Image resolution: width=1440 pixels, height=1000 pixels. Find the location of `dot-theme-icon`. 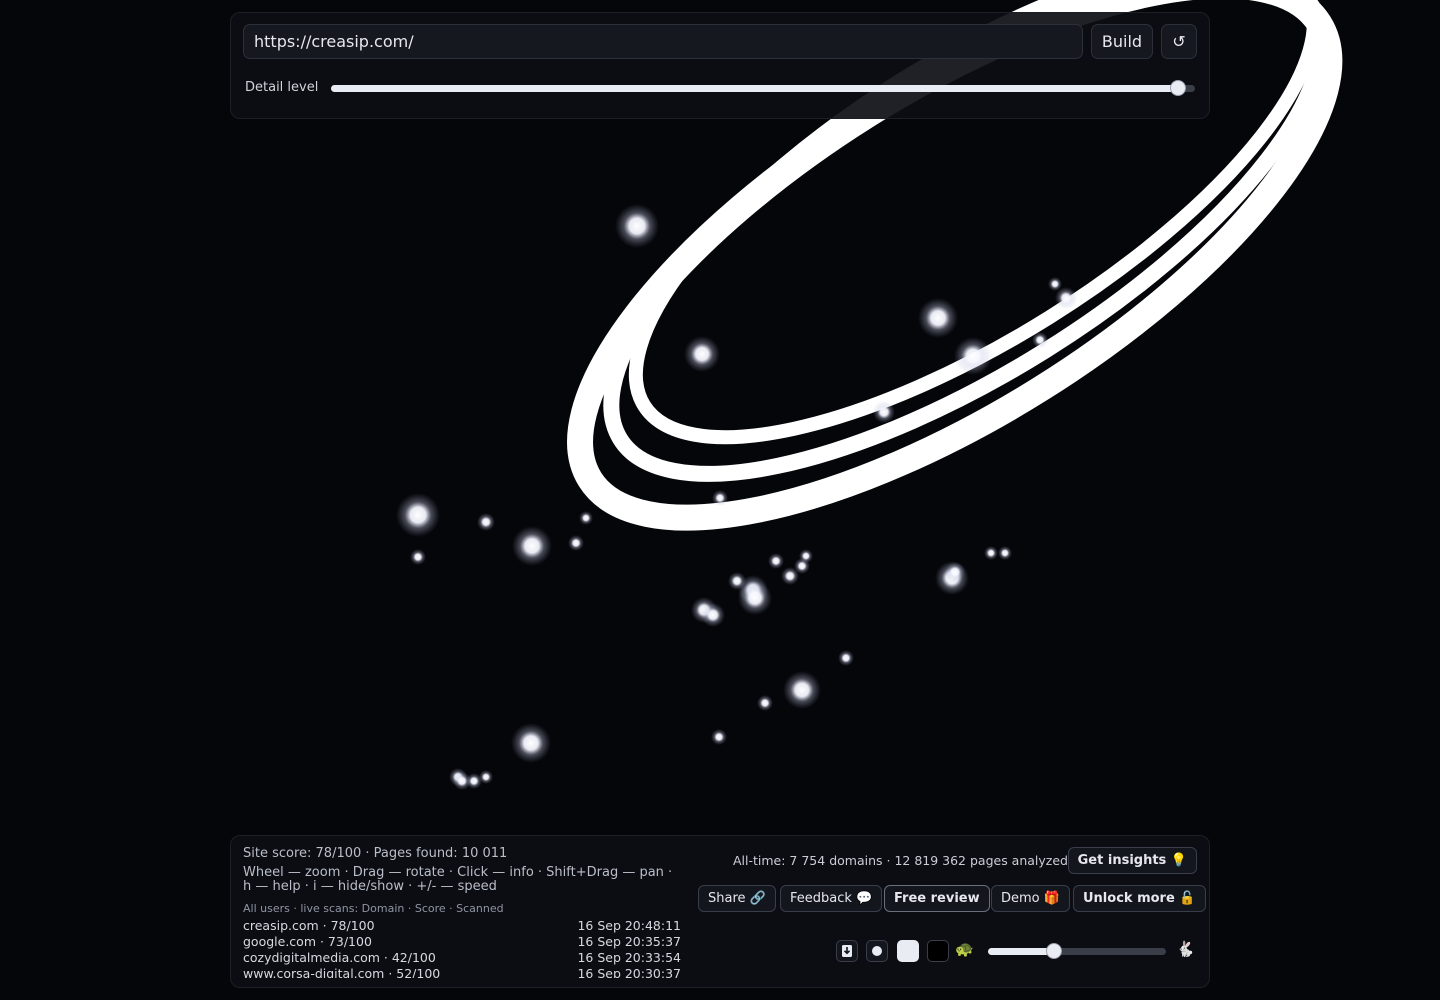

dot-theme-icon is located at coordinates (877, 951).